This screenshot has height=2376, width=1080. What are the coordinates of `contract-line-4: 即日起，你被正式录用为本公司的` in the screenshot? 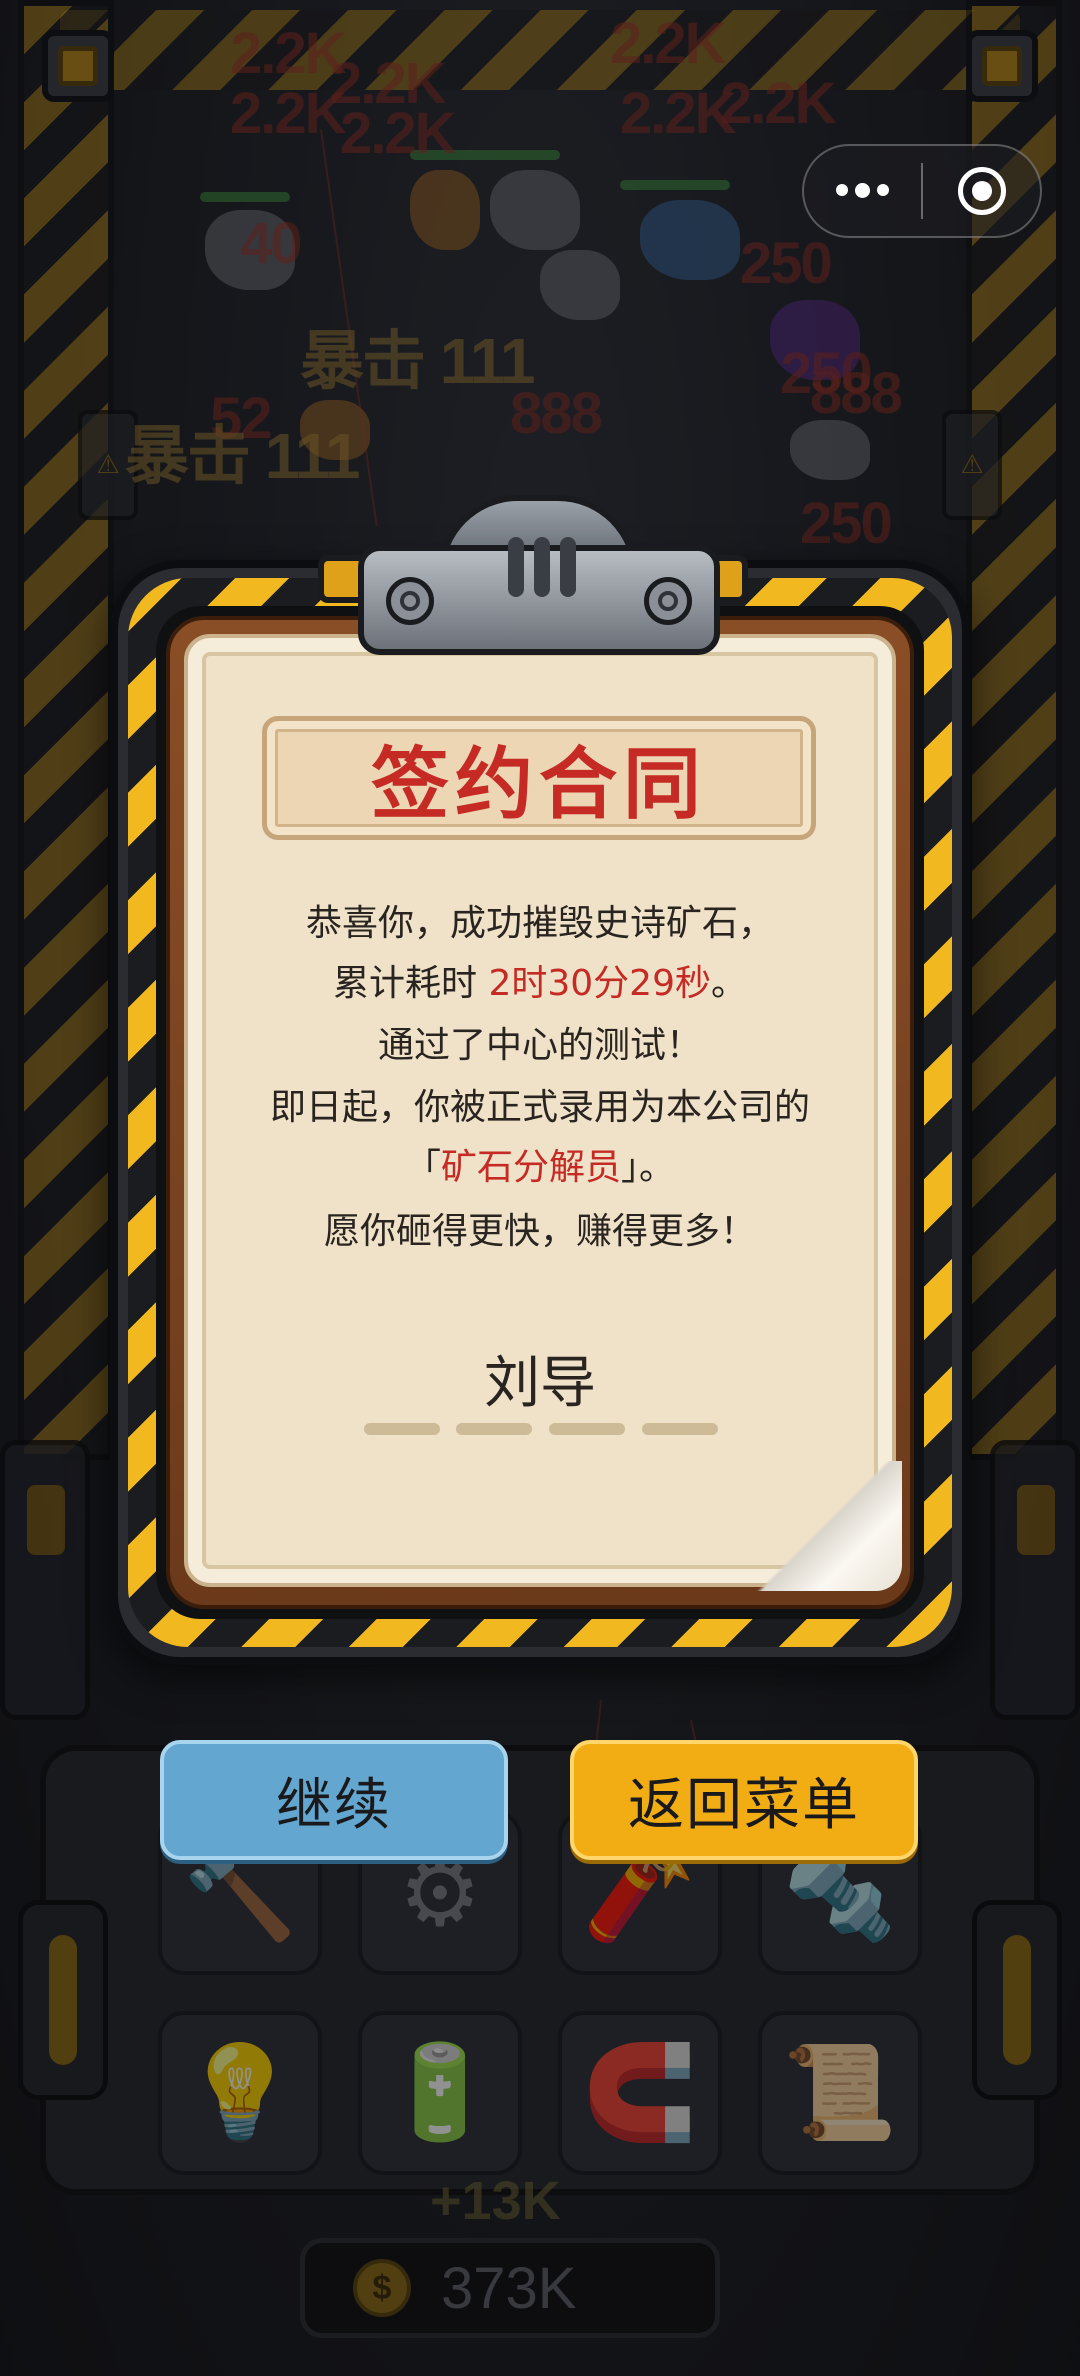 It's located at (539, 1107).